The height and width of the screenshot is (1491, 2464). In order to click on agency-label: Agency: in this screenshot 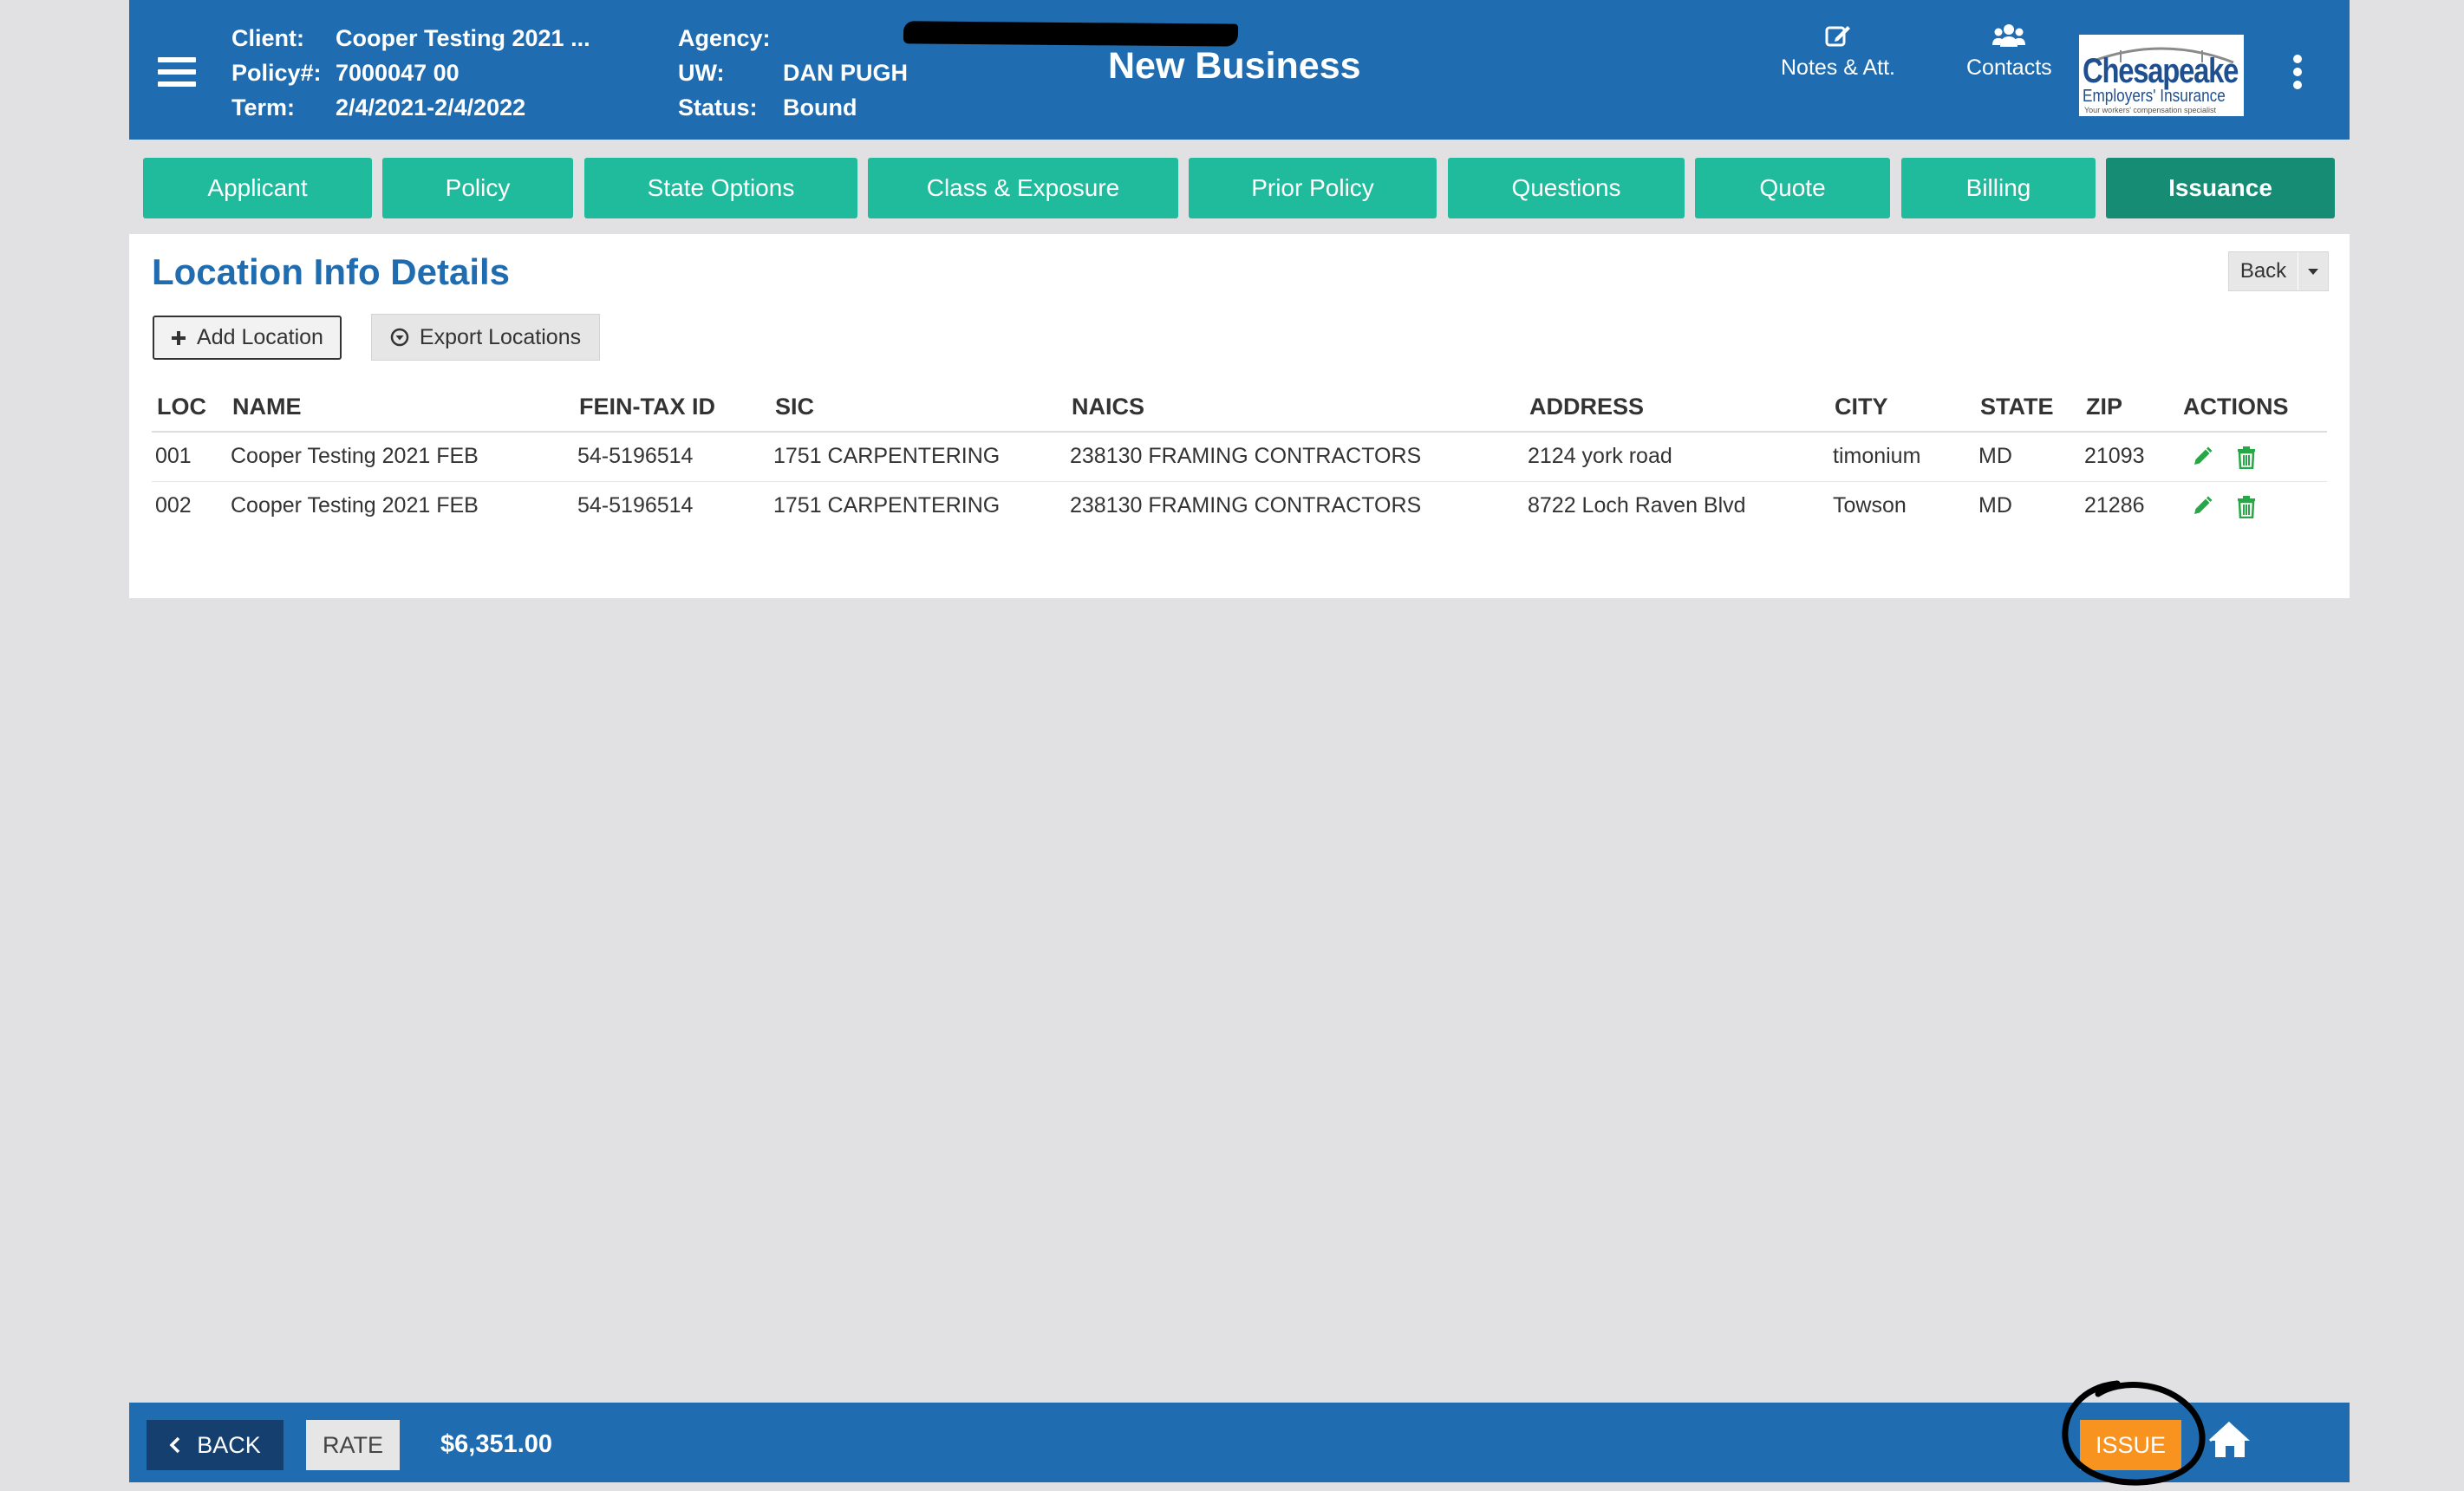, I will do `click(724, 38)`.